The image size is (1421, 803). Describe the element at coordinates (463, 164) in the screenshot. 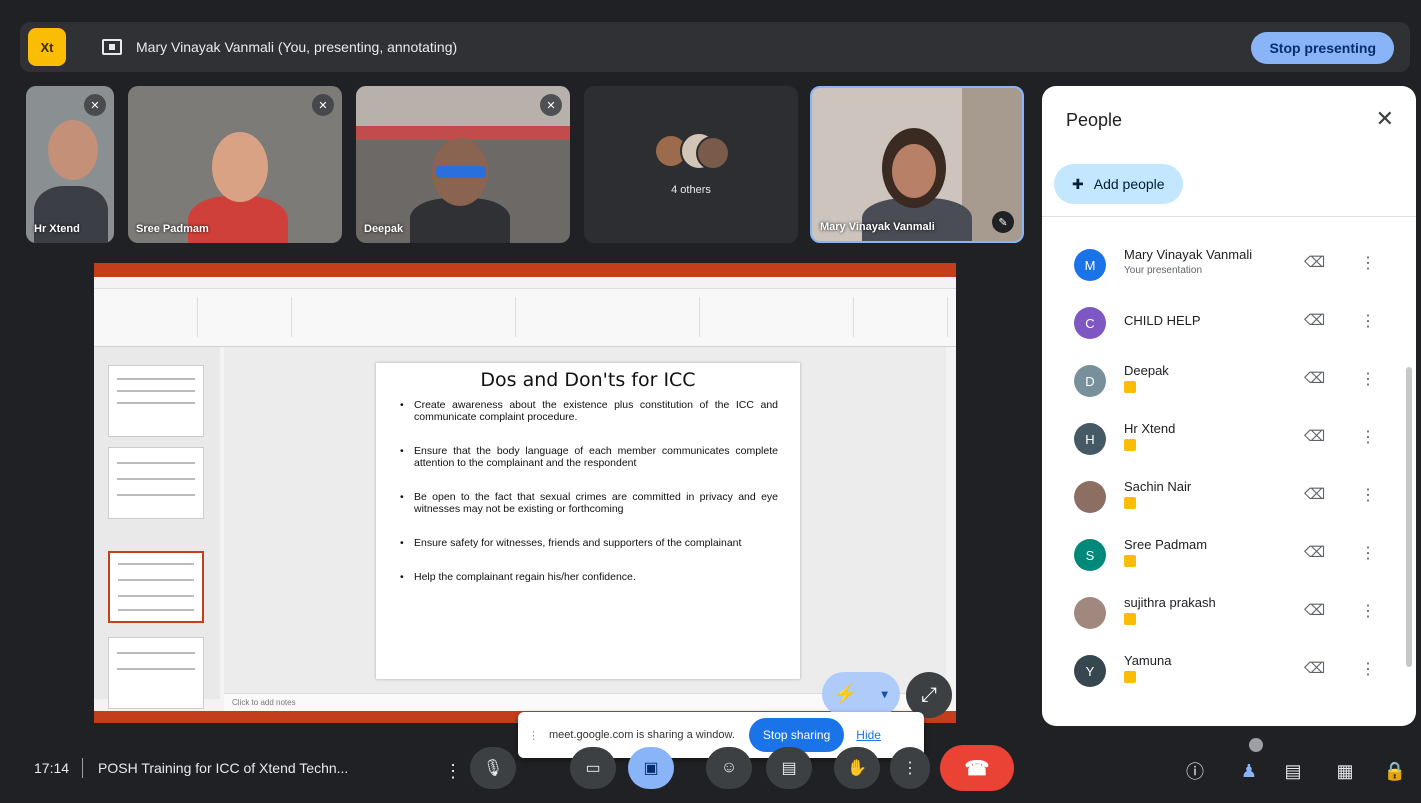

I see `participant-tile: ✕ Deepak` at that location.